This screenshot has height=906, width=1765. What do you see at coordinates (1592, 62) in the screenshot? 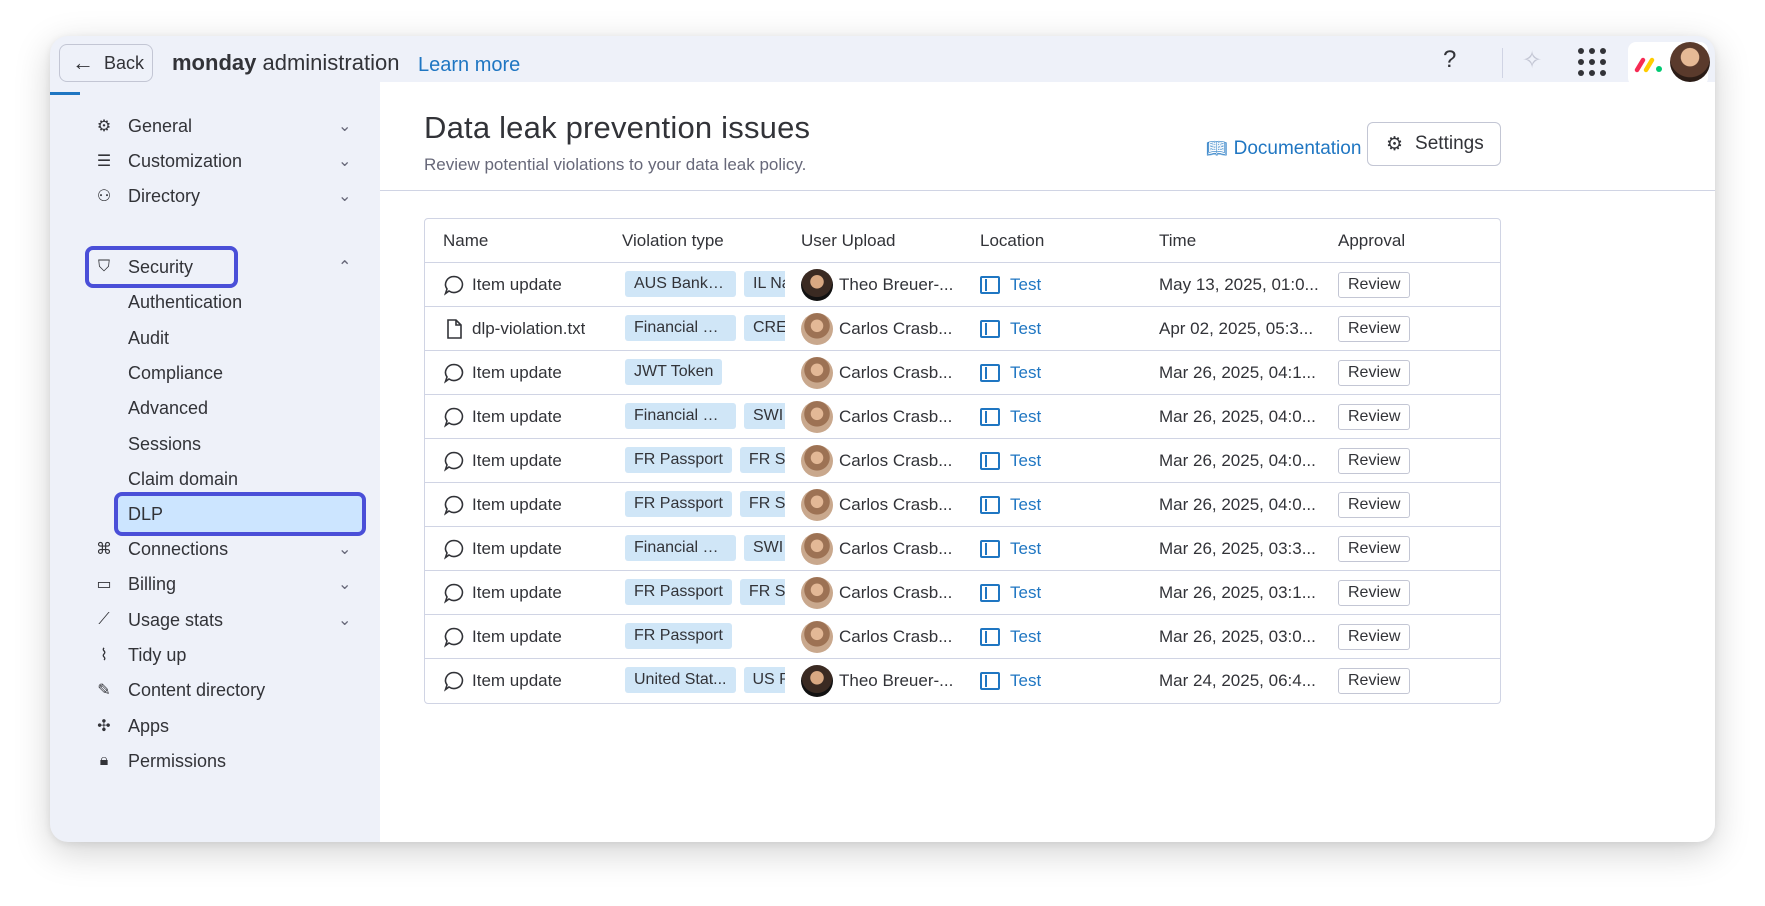
I see `apps-grid-icon` at bounding box center [1592, 62].